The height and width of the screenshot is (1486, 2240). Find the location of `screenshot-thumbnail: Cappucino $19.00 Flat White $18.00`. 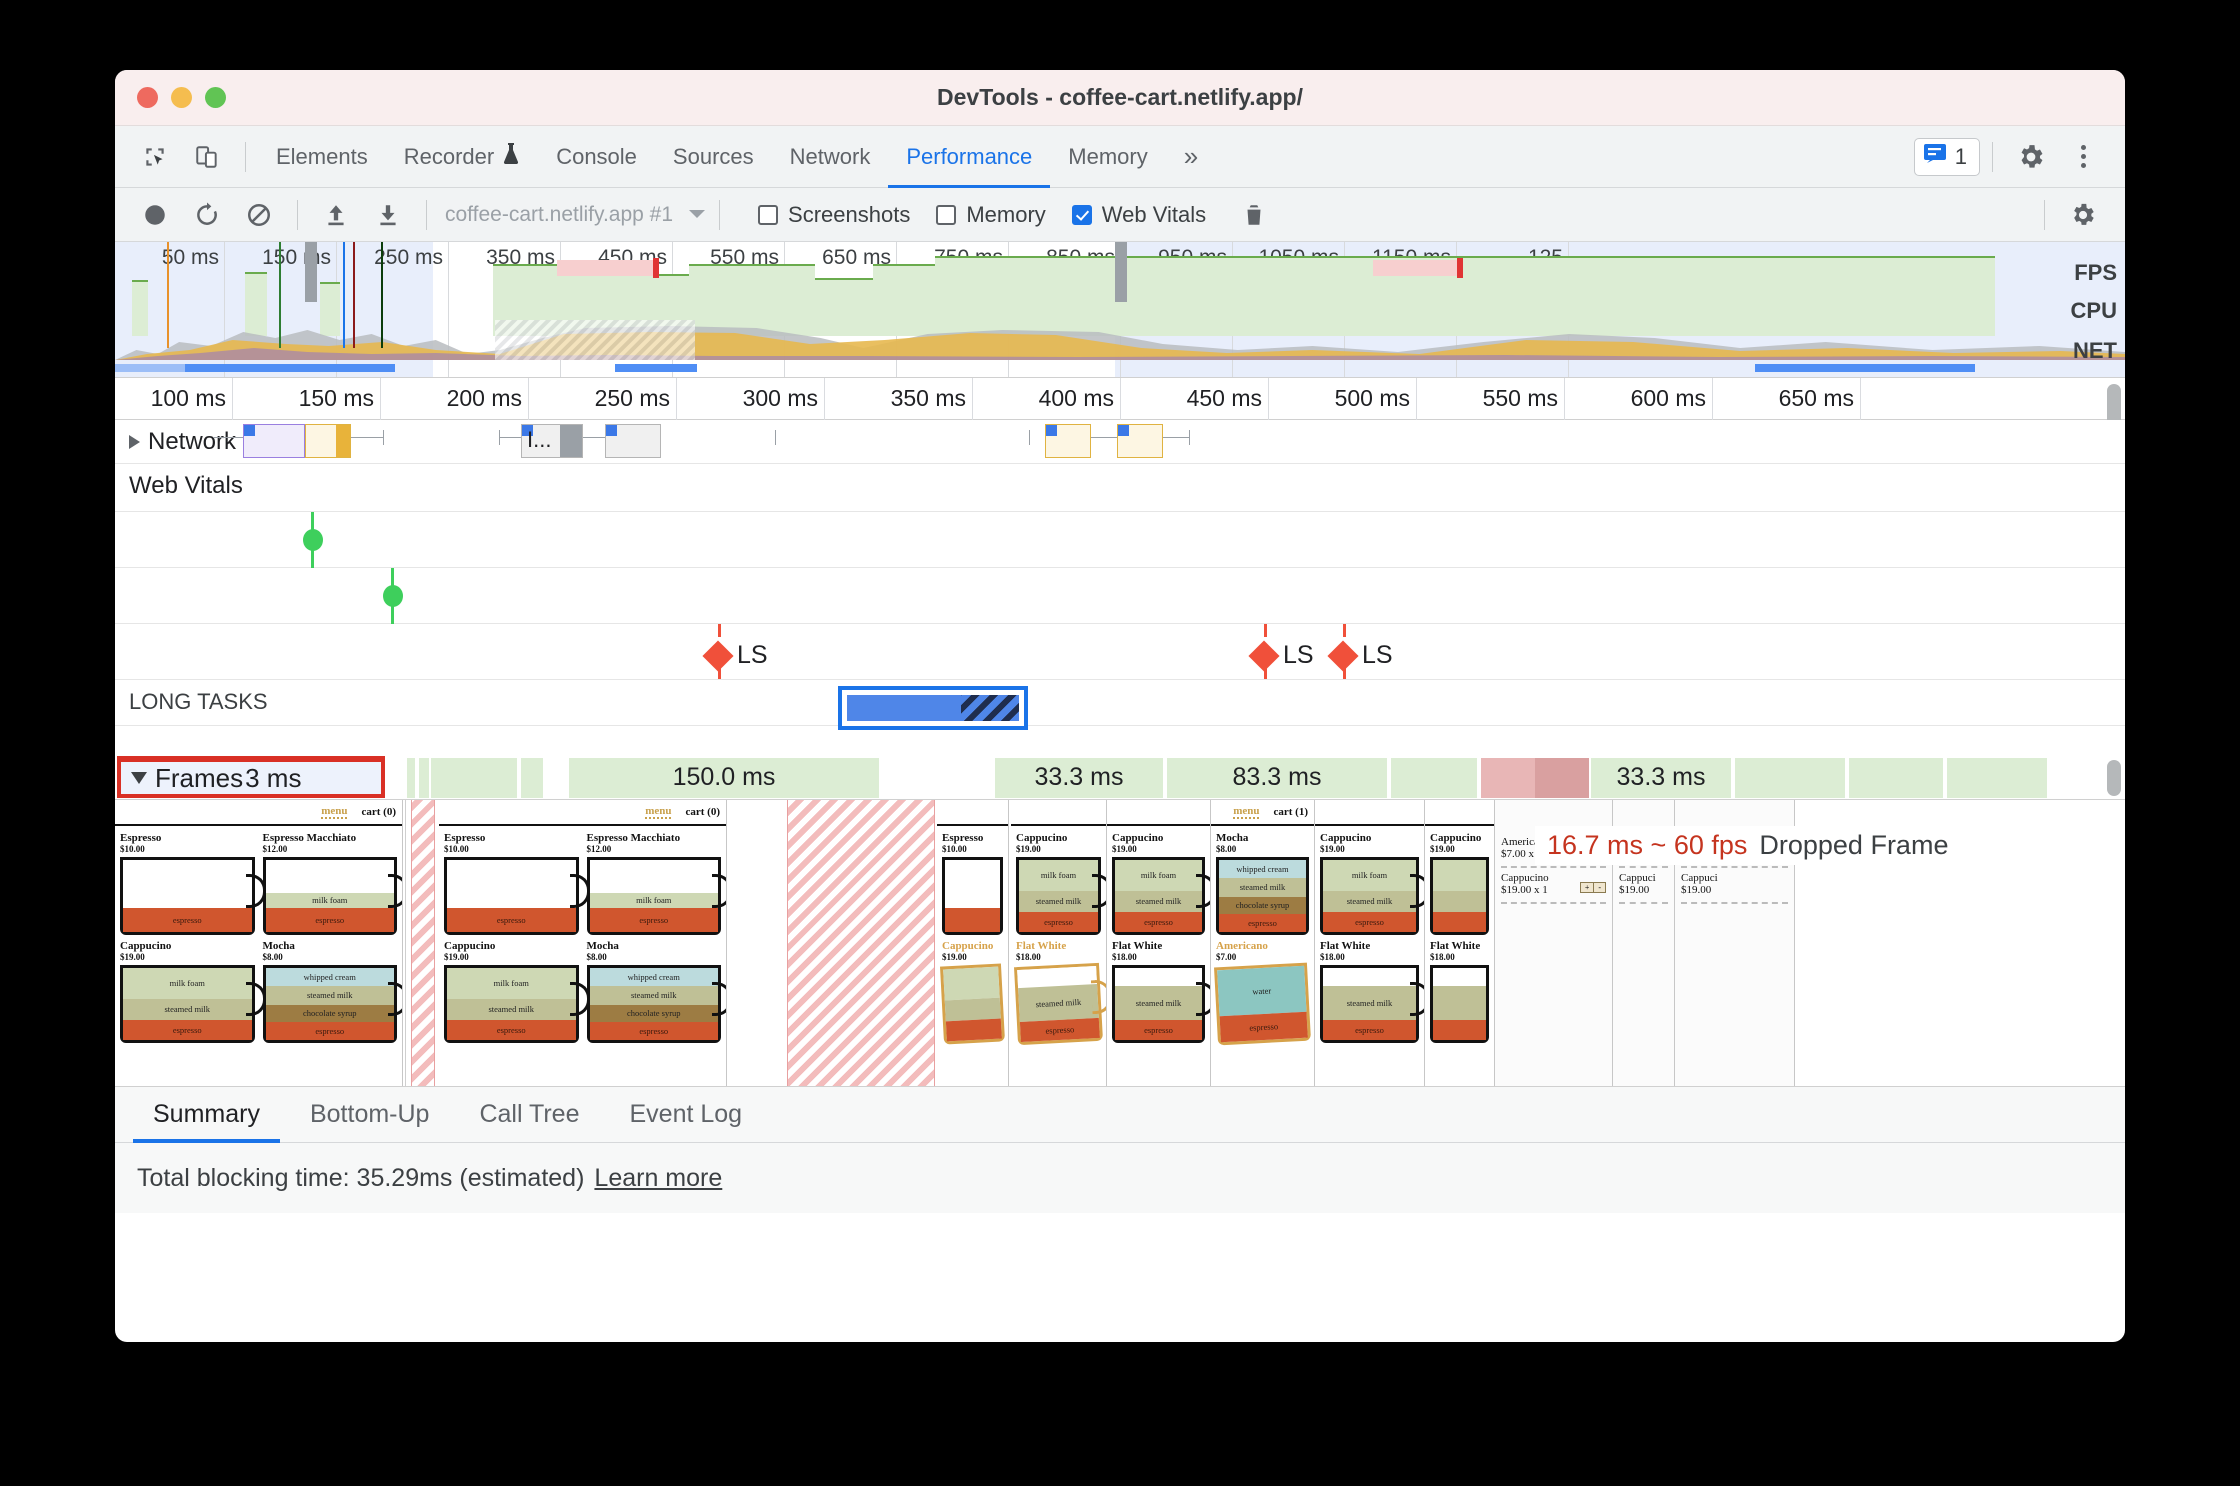

screenshot-thumbnail: Cappucino $19.00 Flat White $18.00 is located at coordinates (1460, 943).